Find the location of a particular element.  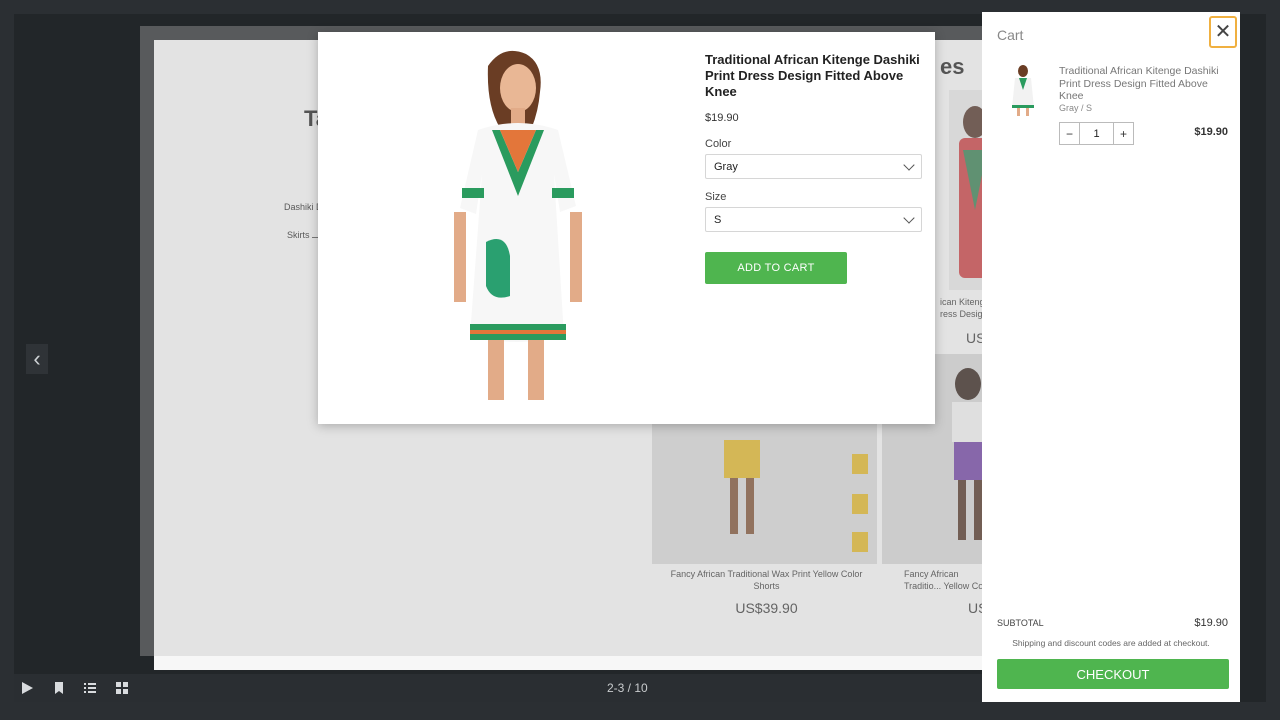

cart-item-price: $19.90 is located at coordinates (1211, 132).